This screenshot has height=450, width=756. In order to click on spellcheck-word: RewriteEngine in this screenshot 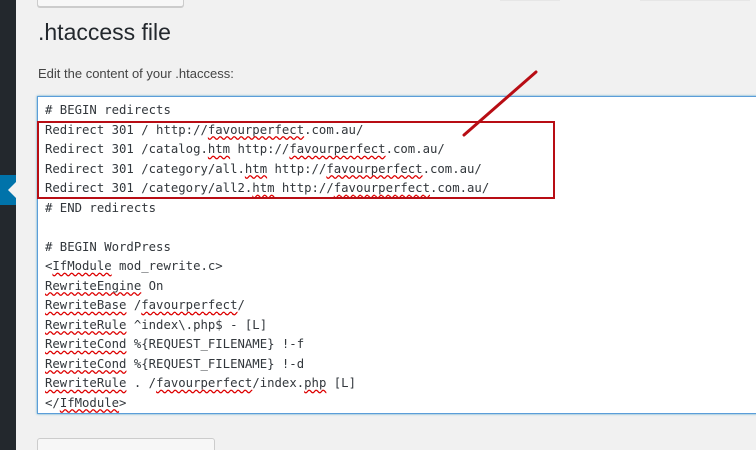, I will do `click(93, 285)`.